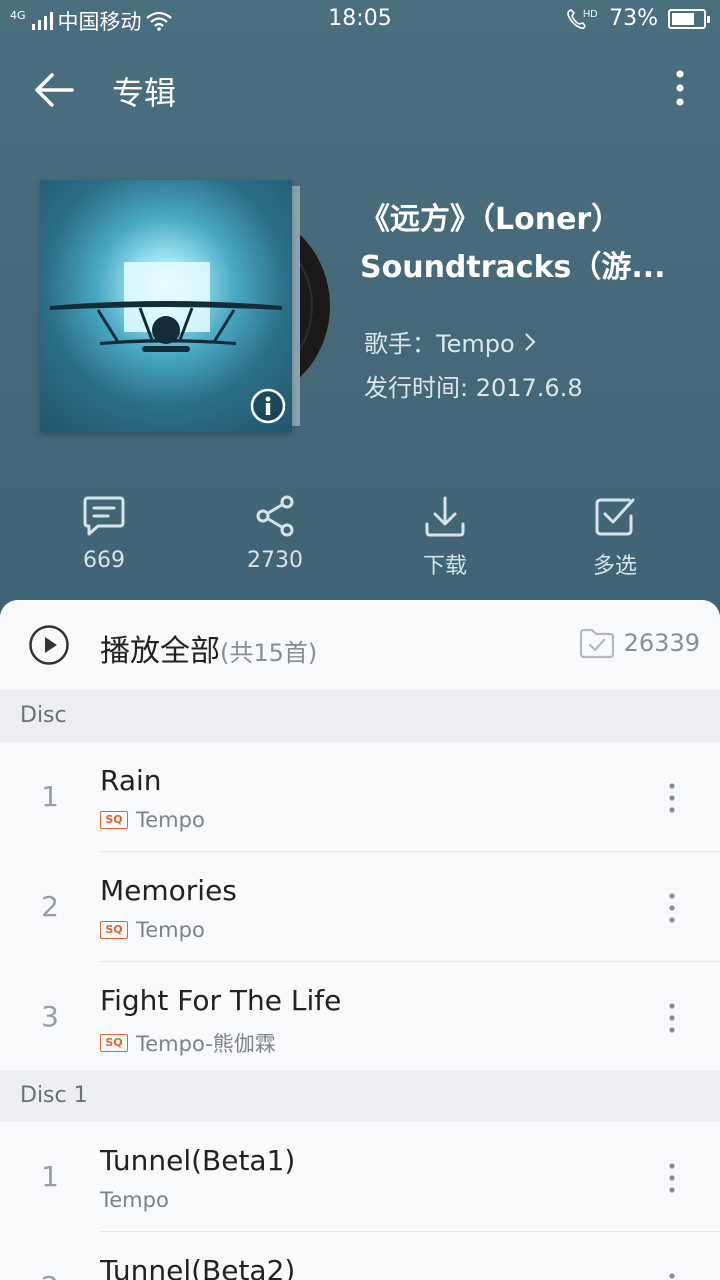 The width and height of the screenshot is (720, 1280). Describe the element at coordinates (360, 1177) in the screenshot. I see `track-row: 1 Tunnel(Beta1) Tempo` at that location.